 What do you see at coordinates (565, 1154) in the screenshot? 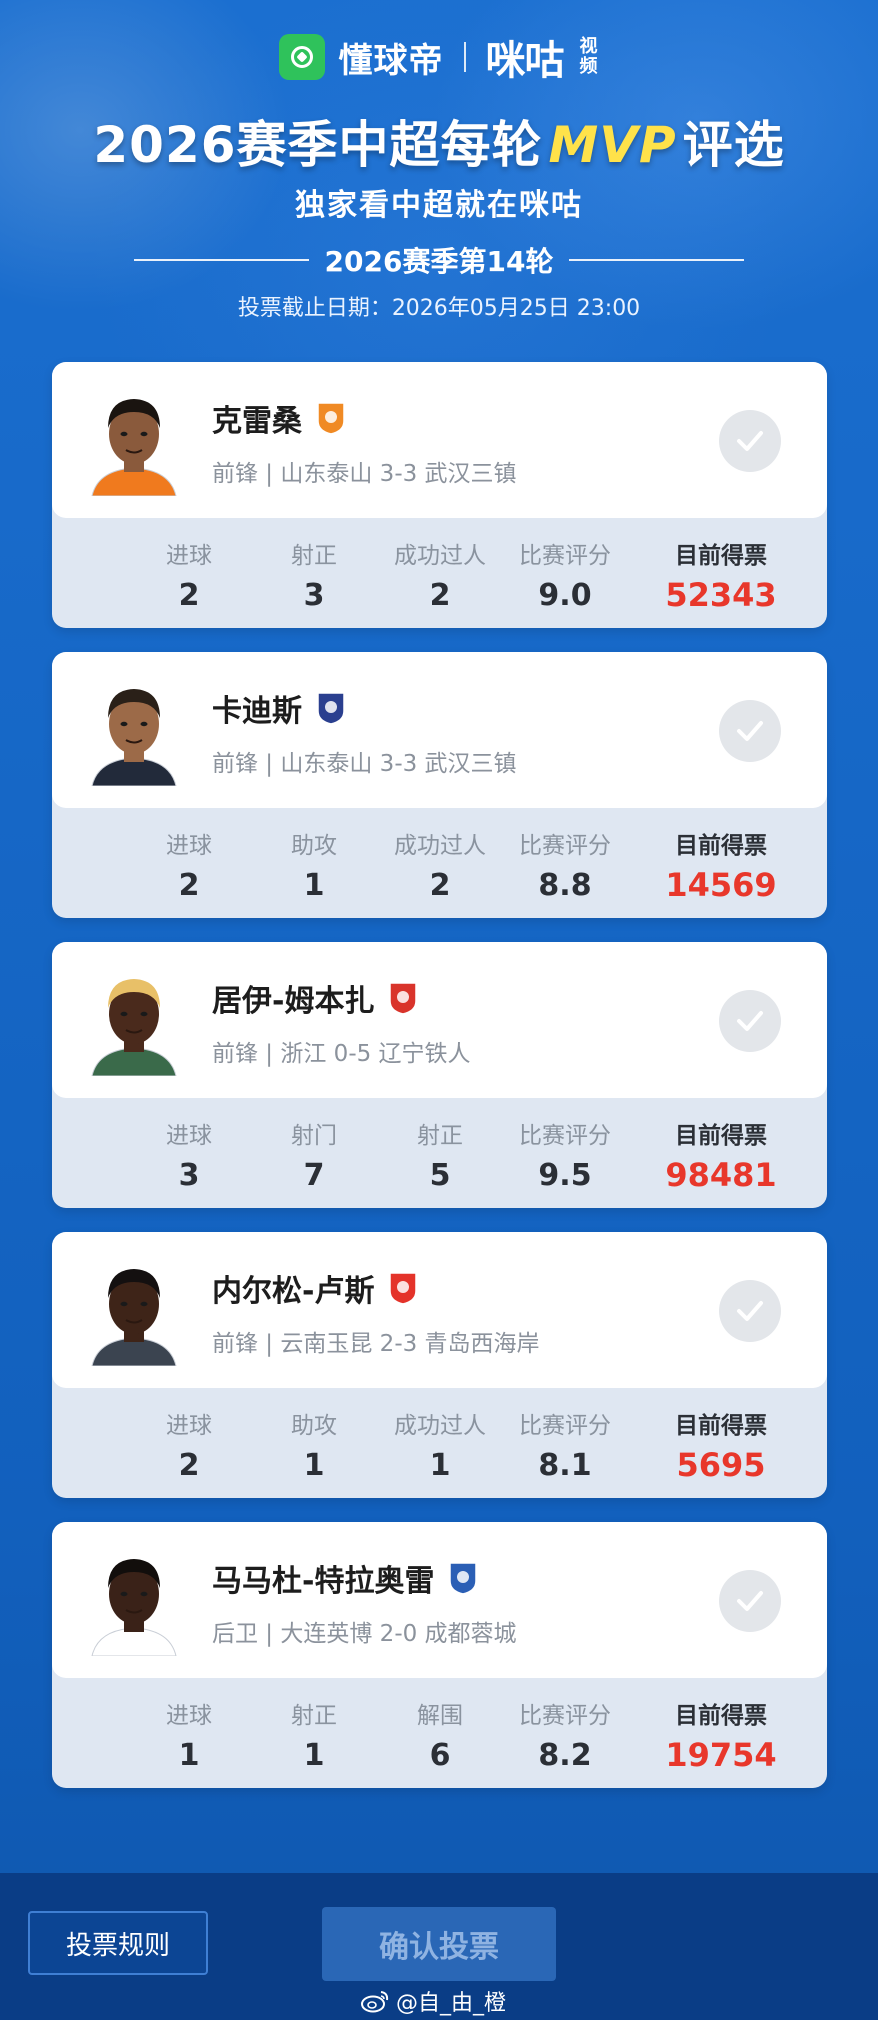
I see `stat-item: 比赛评分 9.5` at bounding box center [565, 1154].